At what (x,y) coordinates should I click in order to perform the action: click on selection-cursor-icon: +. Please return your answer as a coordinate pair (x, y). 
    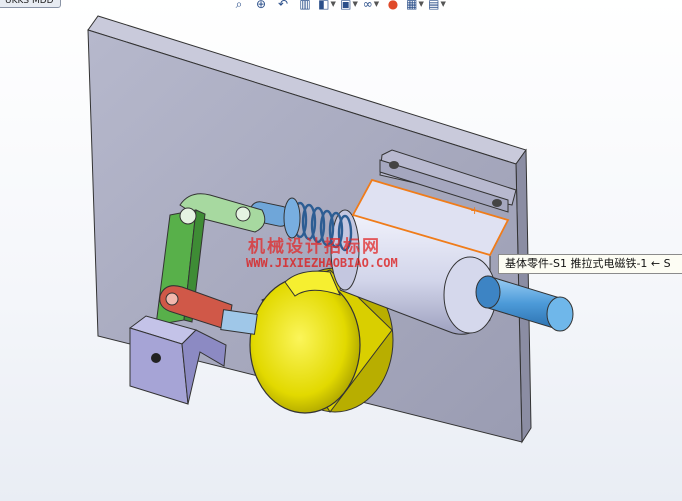
    Looking at the image, I should click on (474, 210).